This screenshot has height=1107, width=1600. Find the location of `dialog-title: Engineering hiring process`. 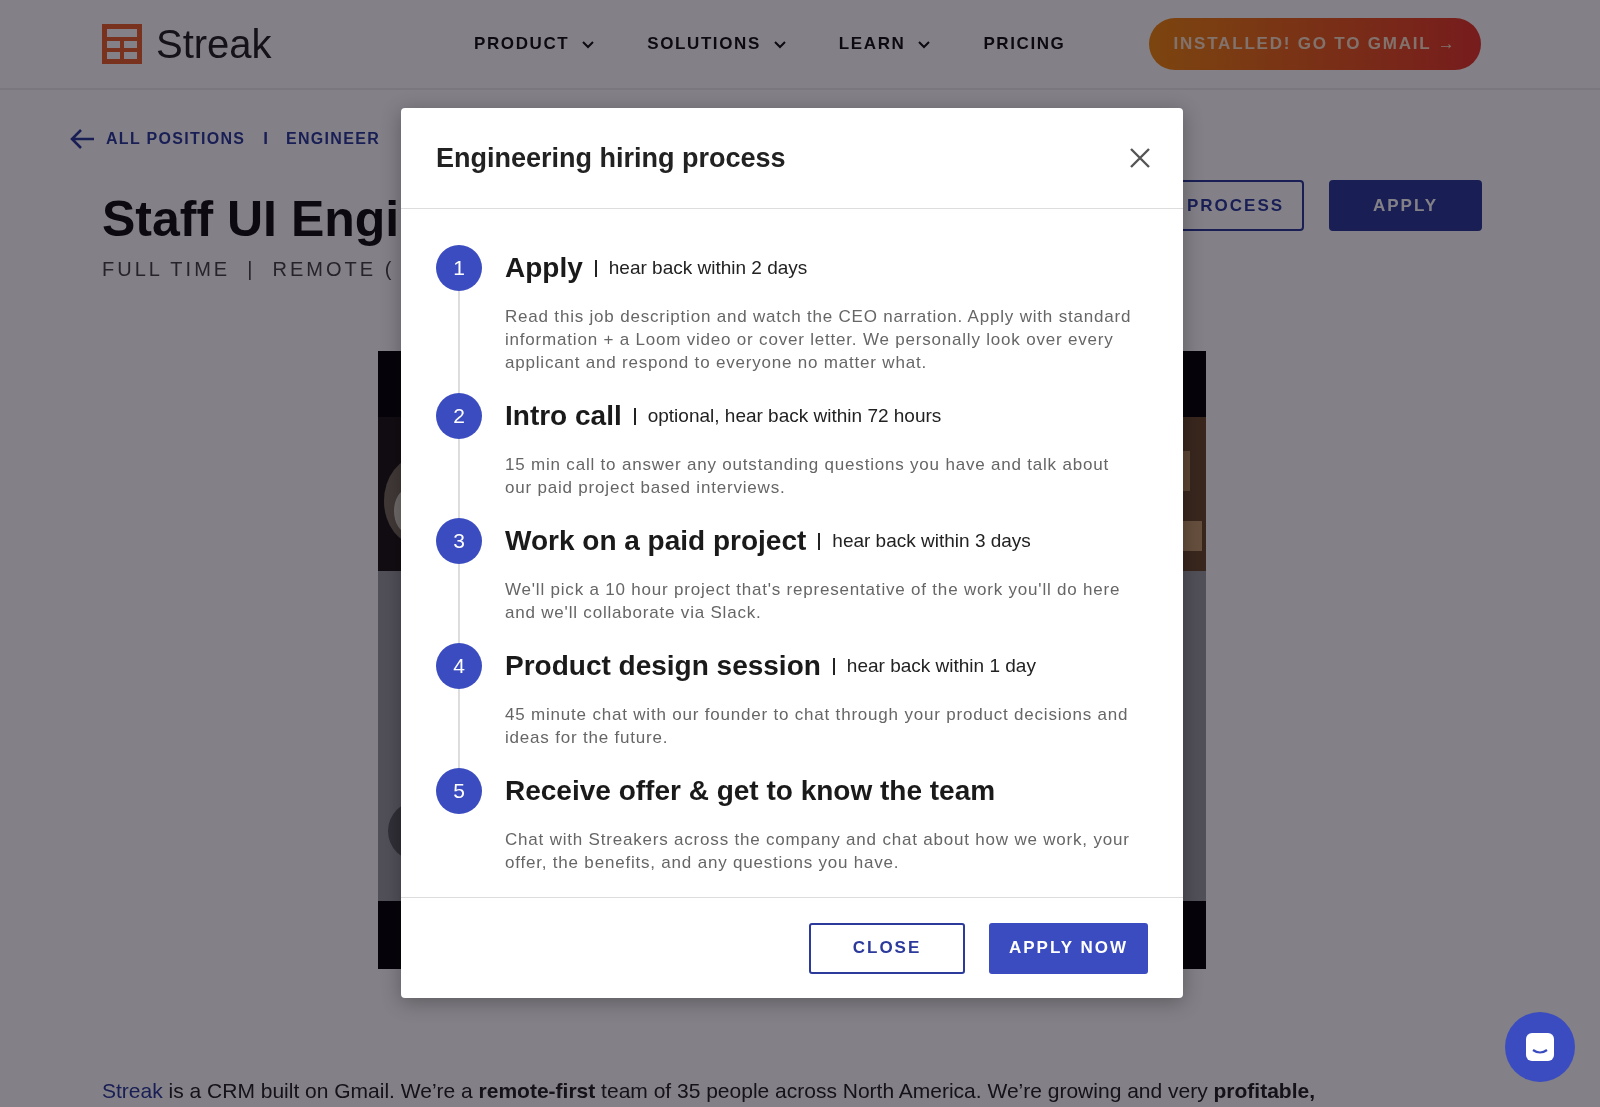

dialog-title: Engineering hiring process is located at coordinates (611, 158).